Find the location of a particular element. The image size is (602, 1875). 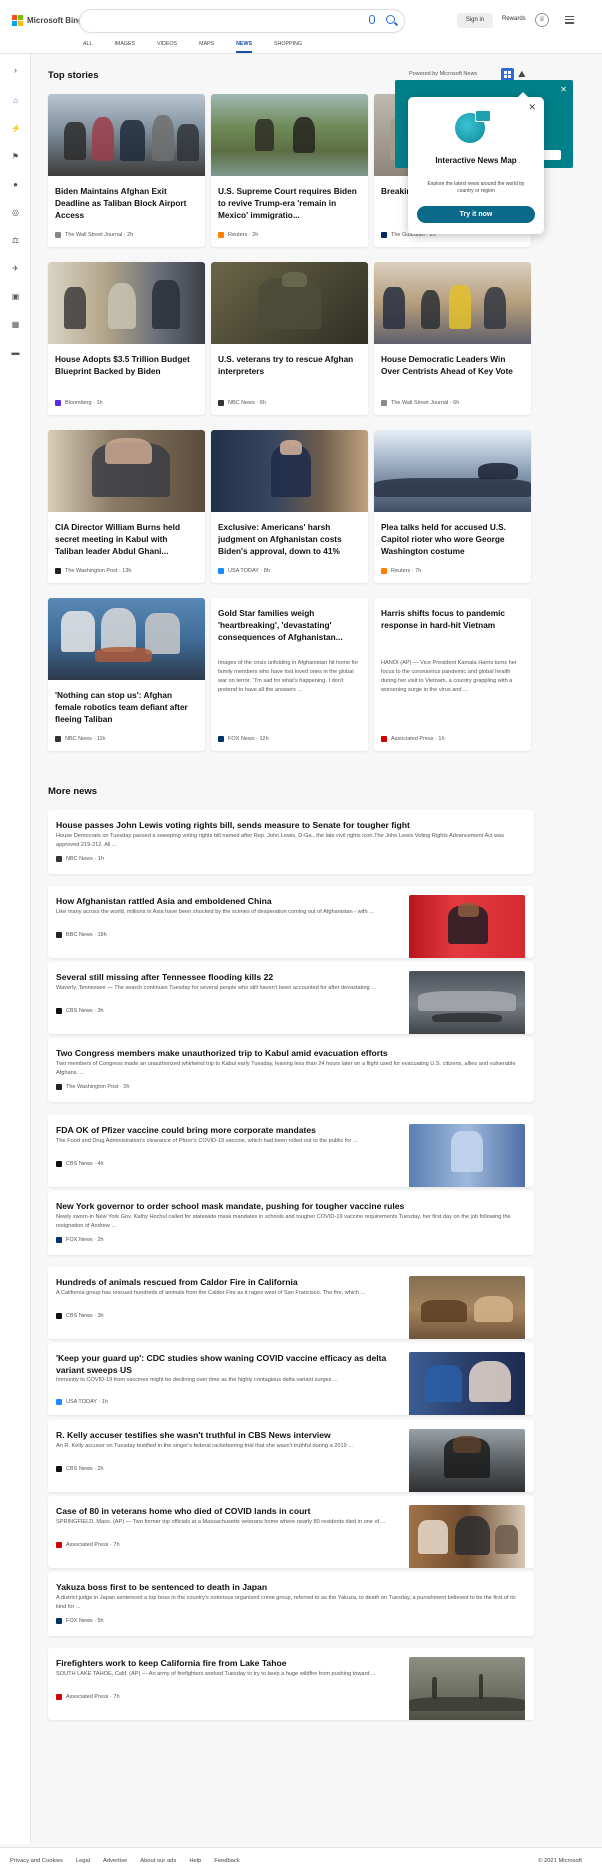

scales-icon: ⚖ is located at coordinates (15, 240).